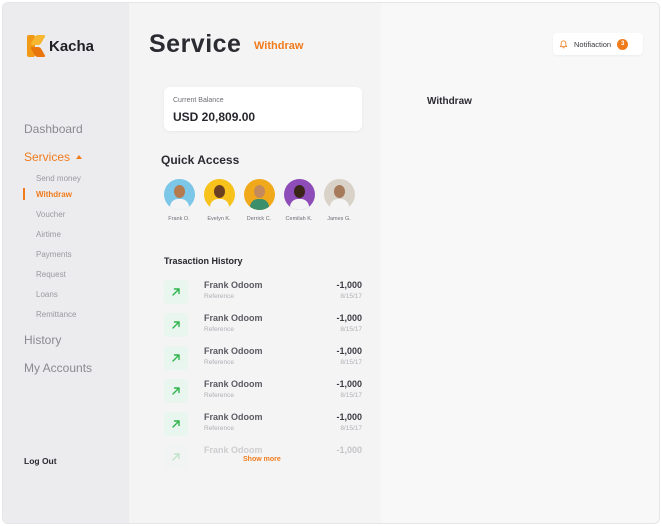 The image size is (662, 526). Describe the element at coordinates (36, 46) in the screenshot. I see `kacha-logo-icon` at that location.